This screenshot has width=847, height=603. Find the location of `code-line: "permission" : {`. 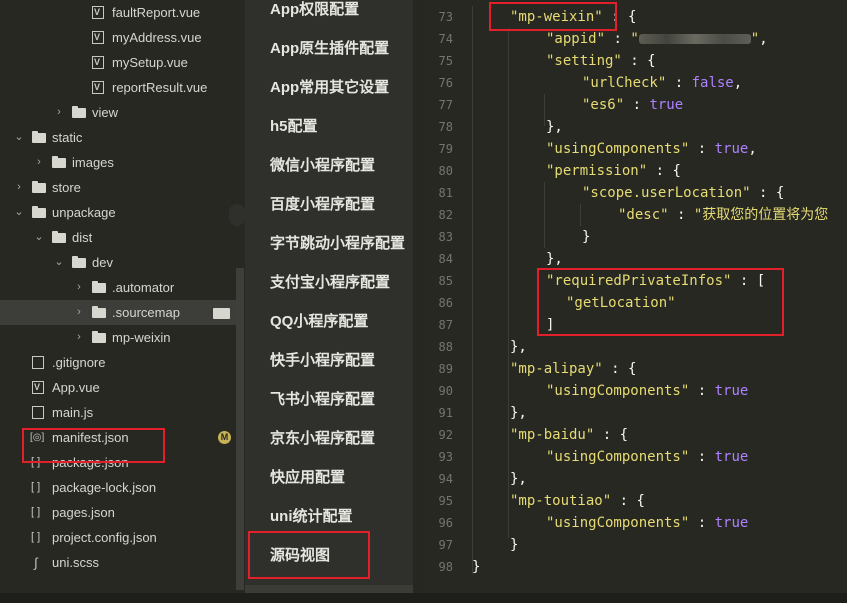

code-line: "permission" : { is located at coordinates (613, 171).